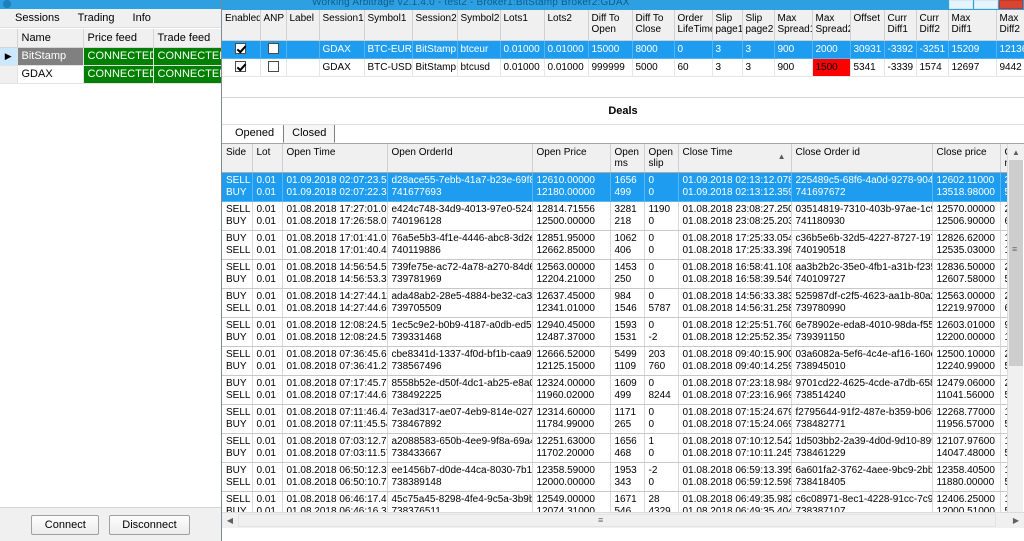 The height and width of the screenshot is (541, 1024). What do you see at coordinates (96, 18) in the screenshot?
I see `menu-item-trading: Trading` at bounding box center [96, 18].